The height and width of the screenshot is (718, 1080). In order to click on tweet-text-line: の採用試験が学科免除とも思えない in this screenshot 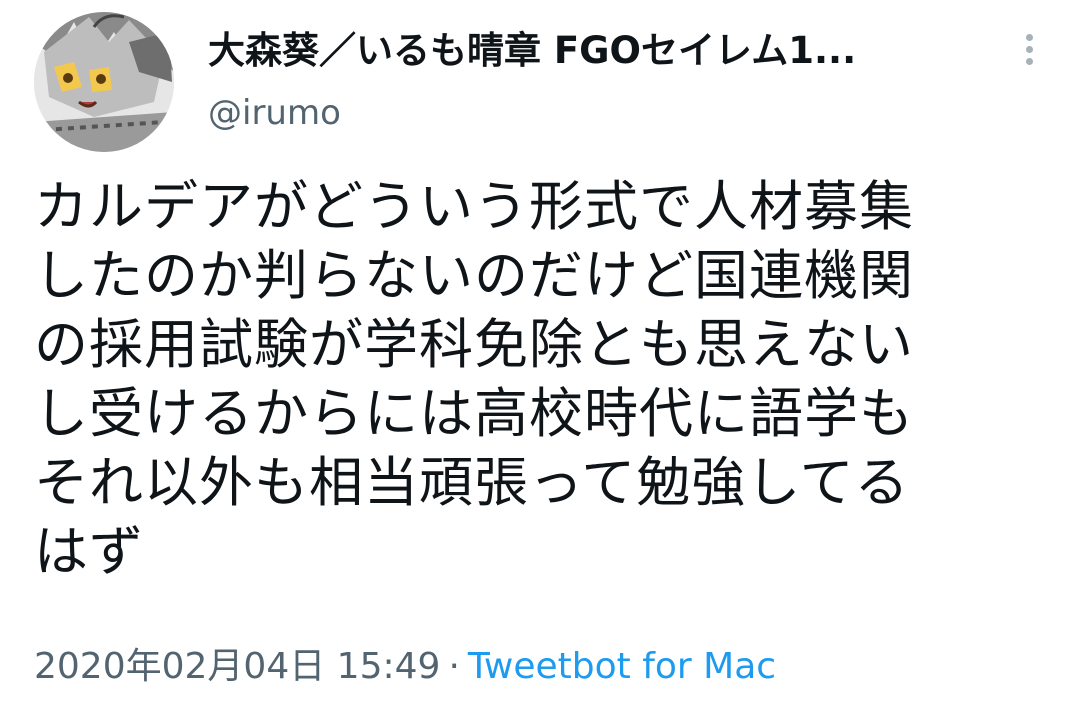, I will do `click(474, 344)`.